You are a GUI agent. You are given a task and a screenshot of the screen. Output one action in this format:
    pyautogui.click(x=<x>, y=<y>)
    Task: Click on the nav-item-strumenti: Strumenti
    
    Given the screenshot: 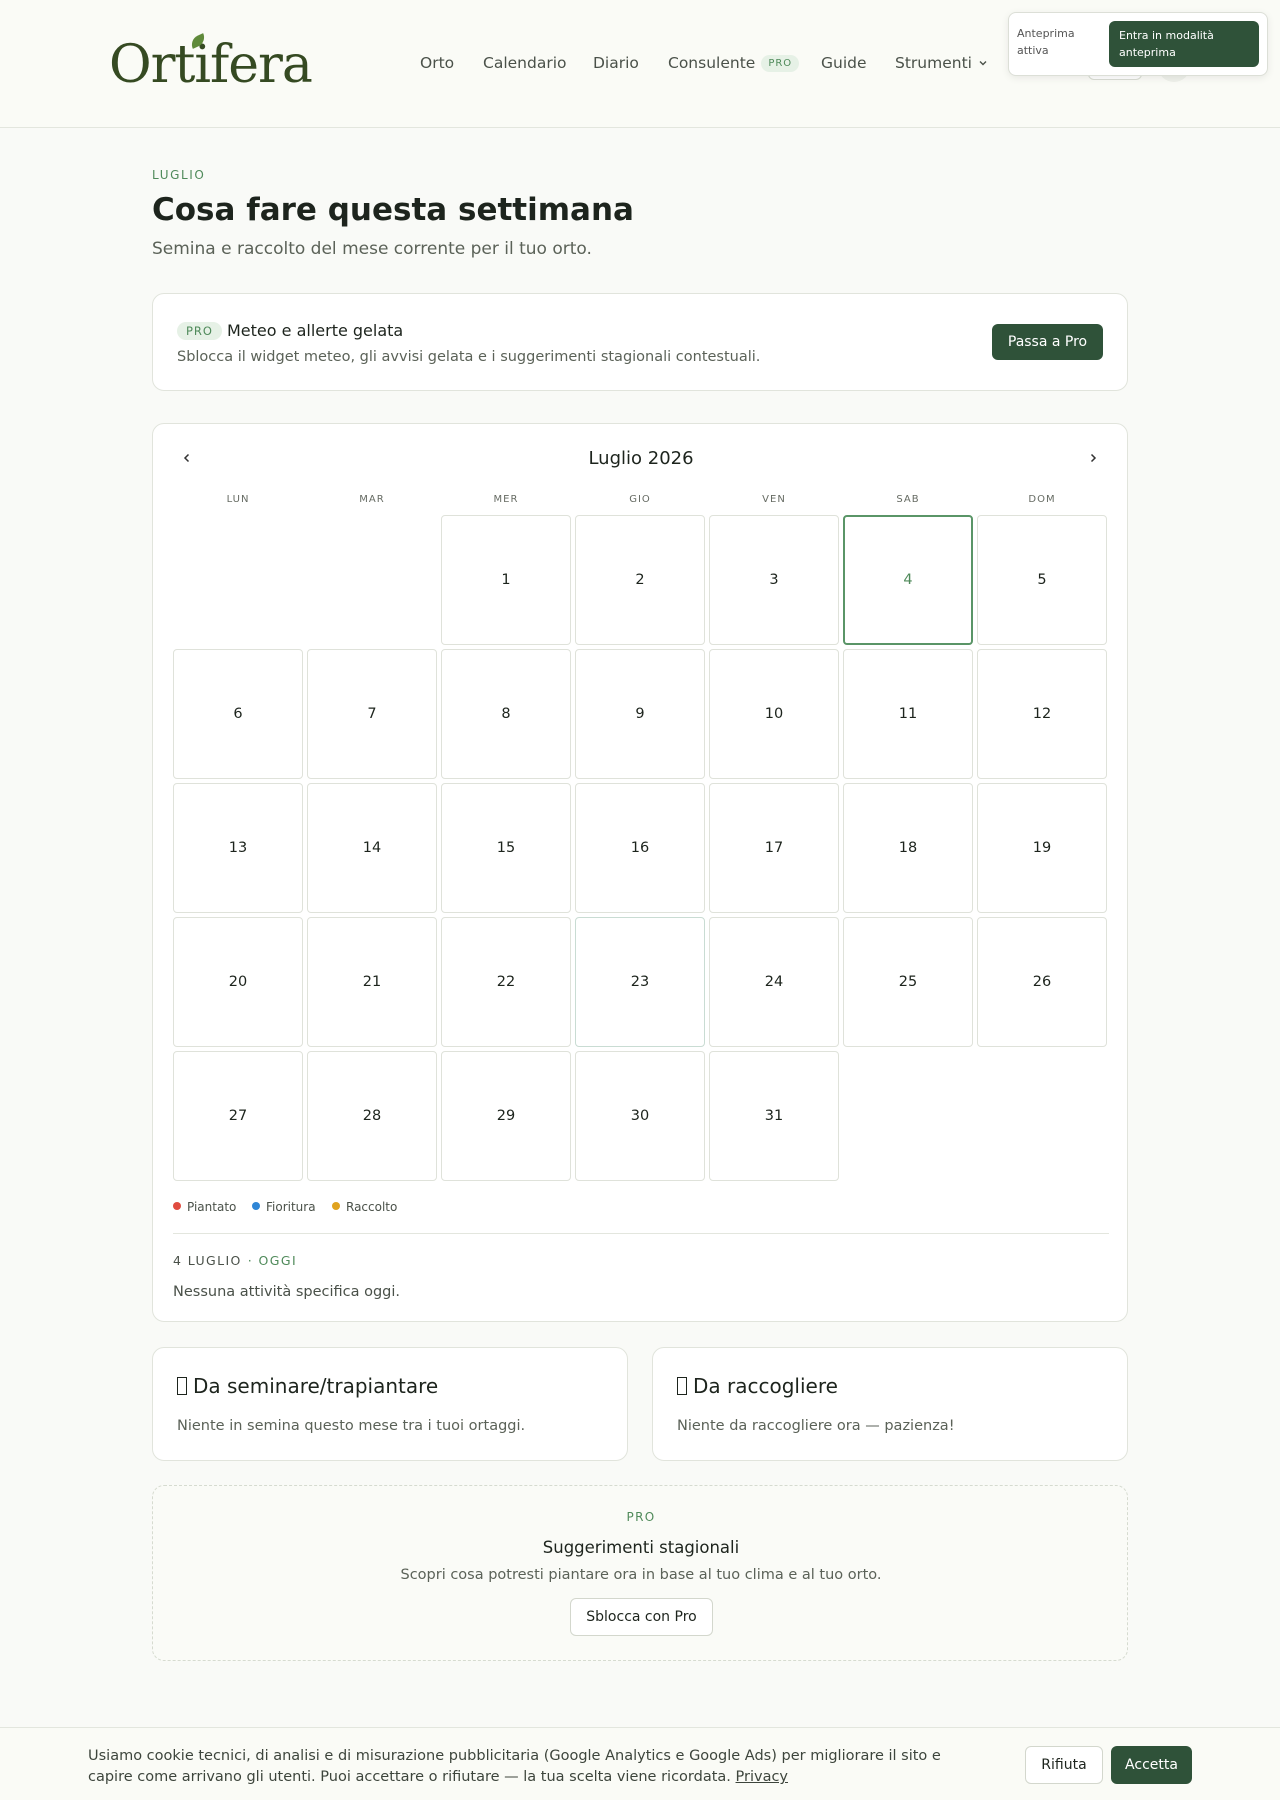 What is the action you would take?
    pyautogui.click(x=941, y=63)
    